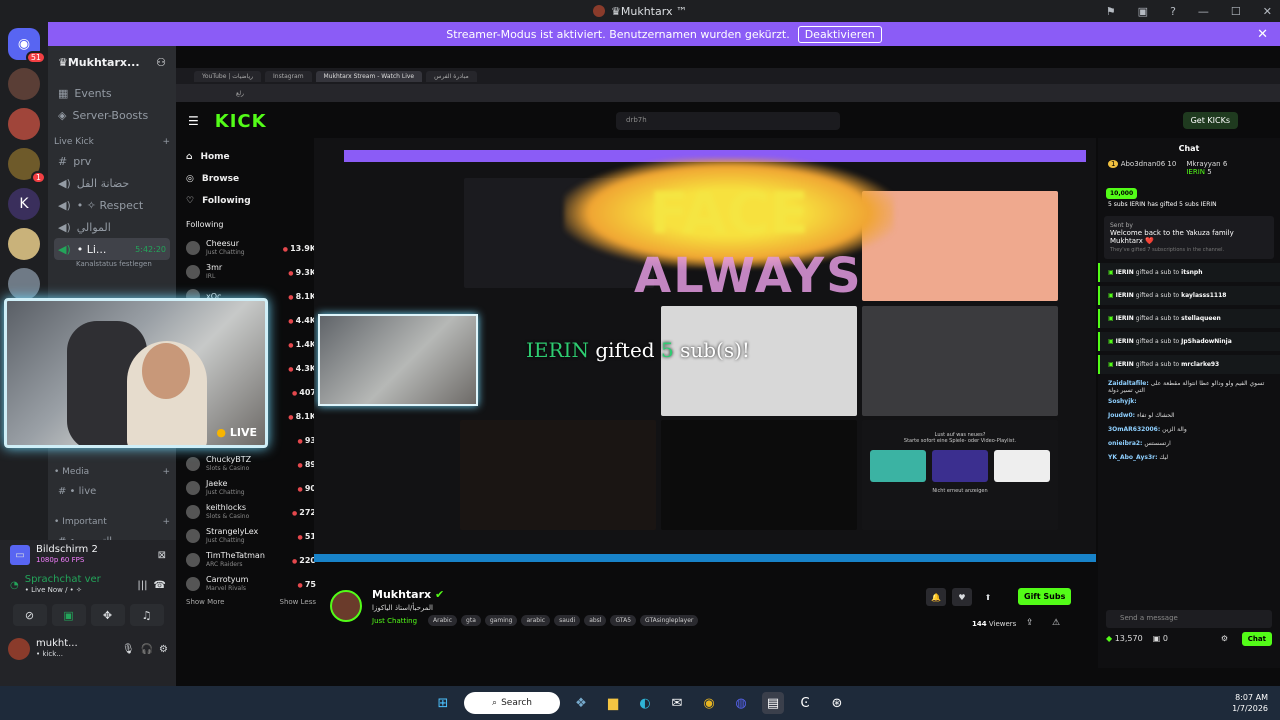  Describe the element at coordinates (1122, 401) in the screenshot. I see `chat-username: Soshyjk:` at that location.